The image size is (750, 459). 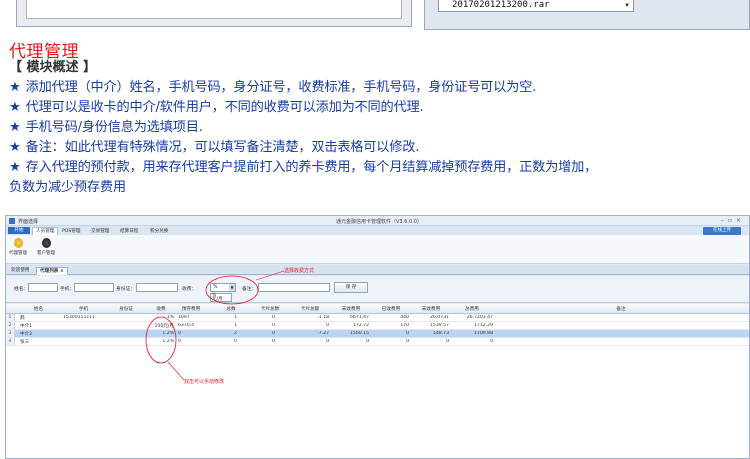 I want to click on cell-total: 1712.29, so click(x=472, y=325).